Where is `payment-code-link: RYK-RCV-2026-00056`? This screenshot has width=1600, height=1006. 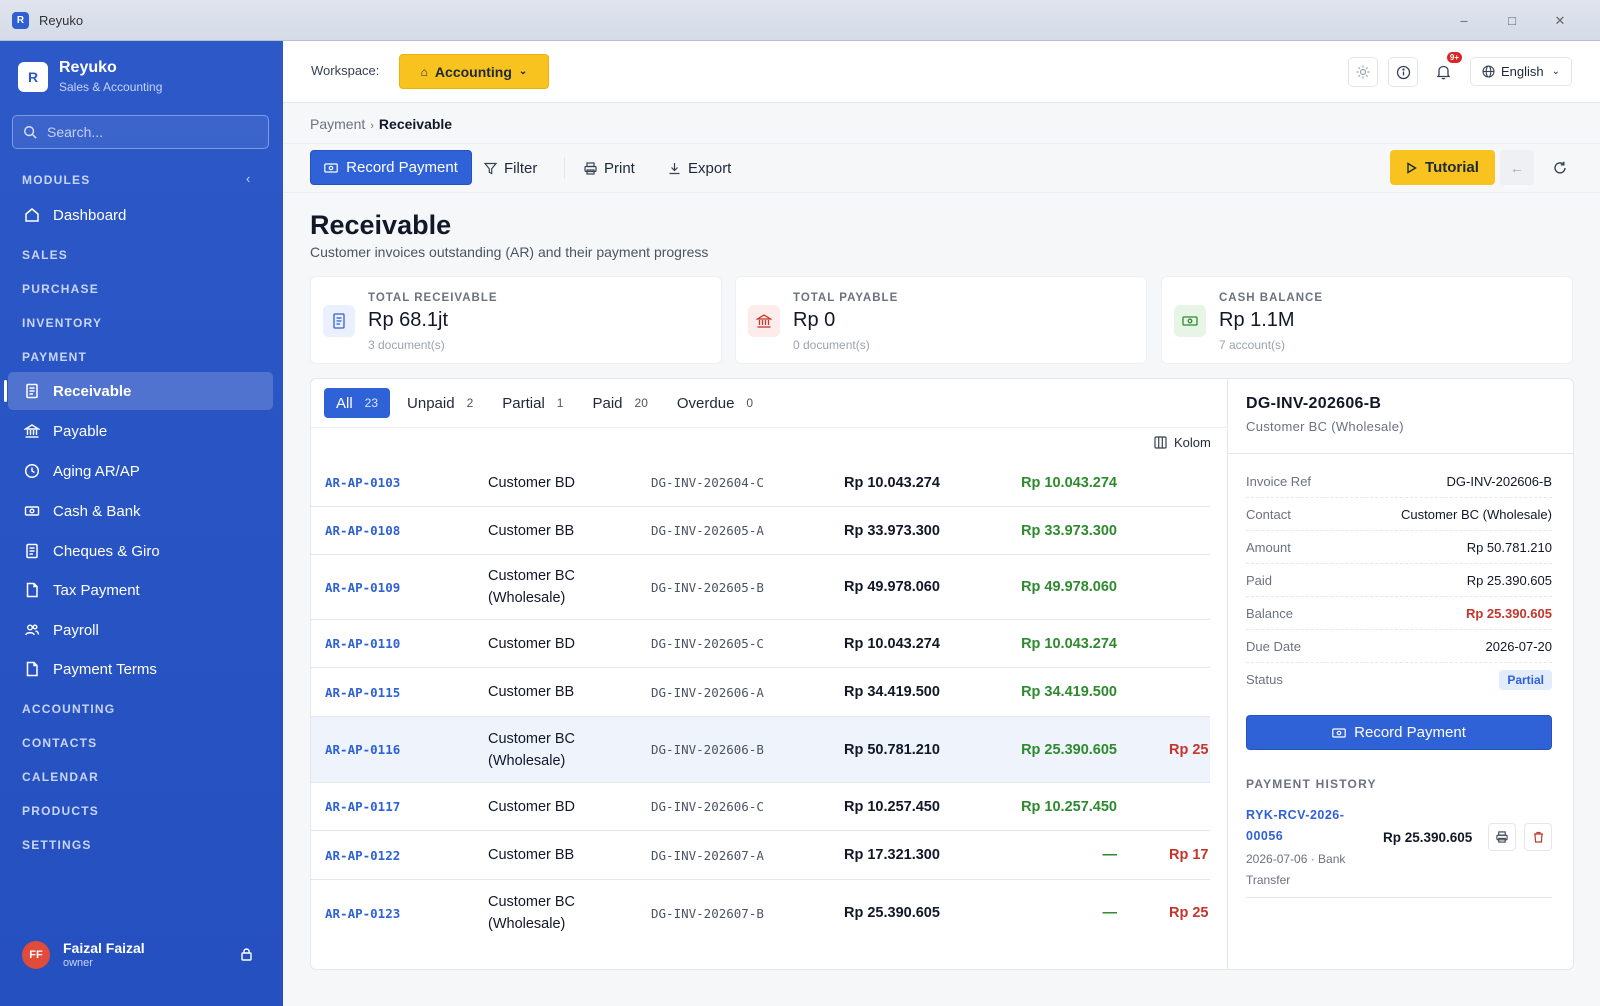 payment-code-link: RYK-RCV-2026-00056 is located at coordinates (1306, 826).